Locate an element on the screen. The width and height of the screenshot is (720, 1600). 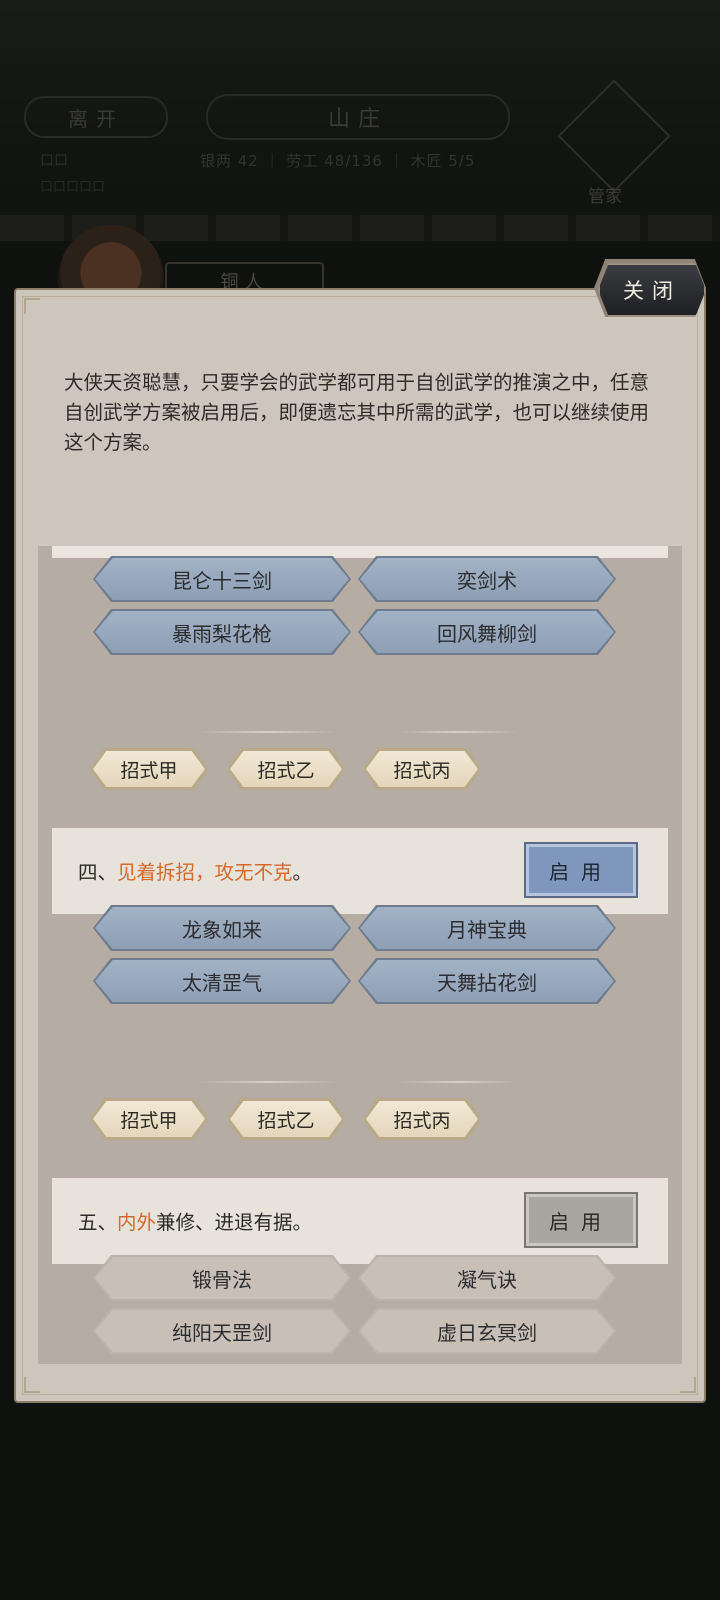
skill-name: 纯阳天罡剑 is located at coordinates (222, 1332).